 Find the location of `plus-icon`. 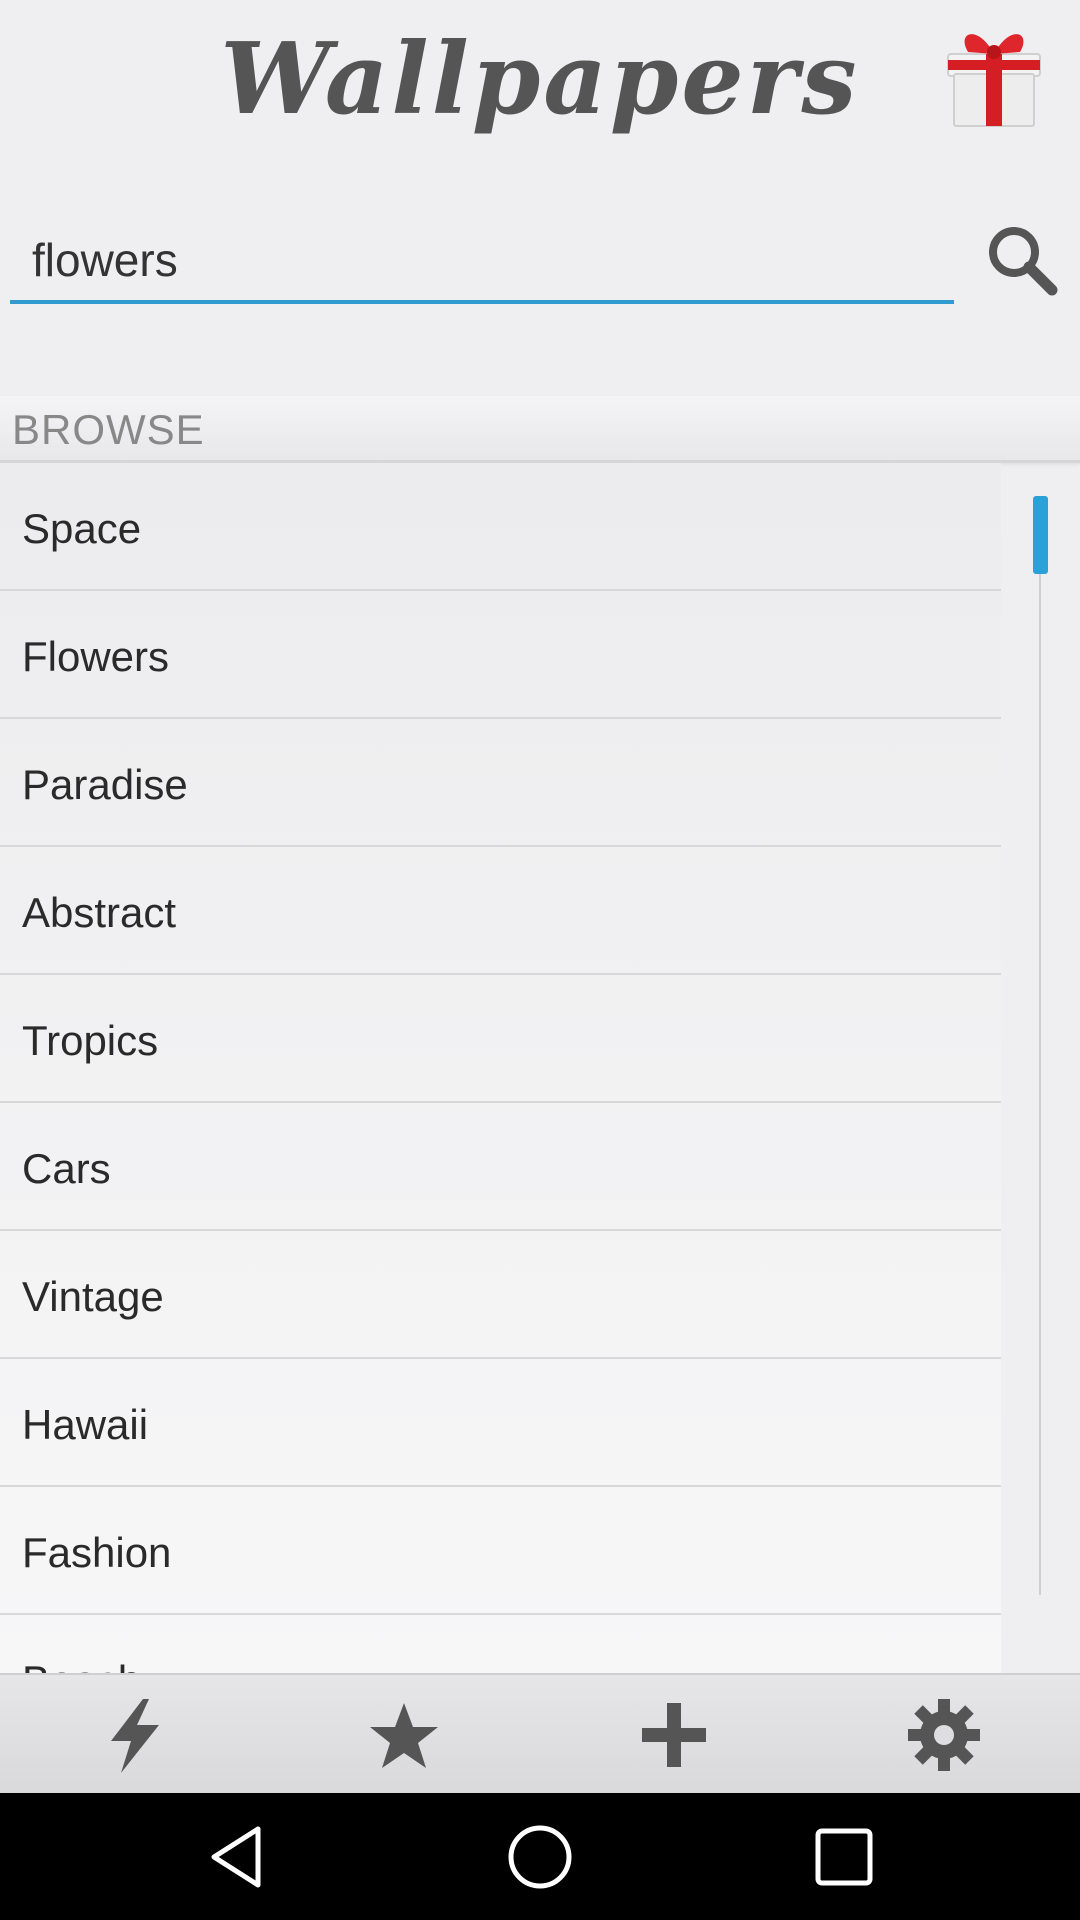

plus-icon is located at coordinates (674, 1735).